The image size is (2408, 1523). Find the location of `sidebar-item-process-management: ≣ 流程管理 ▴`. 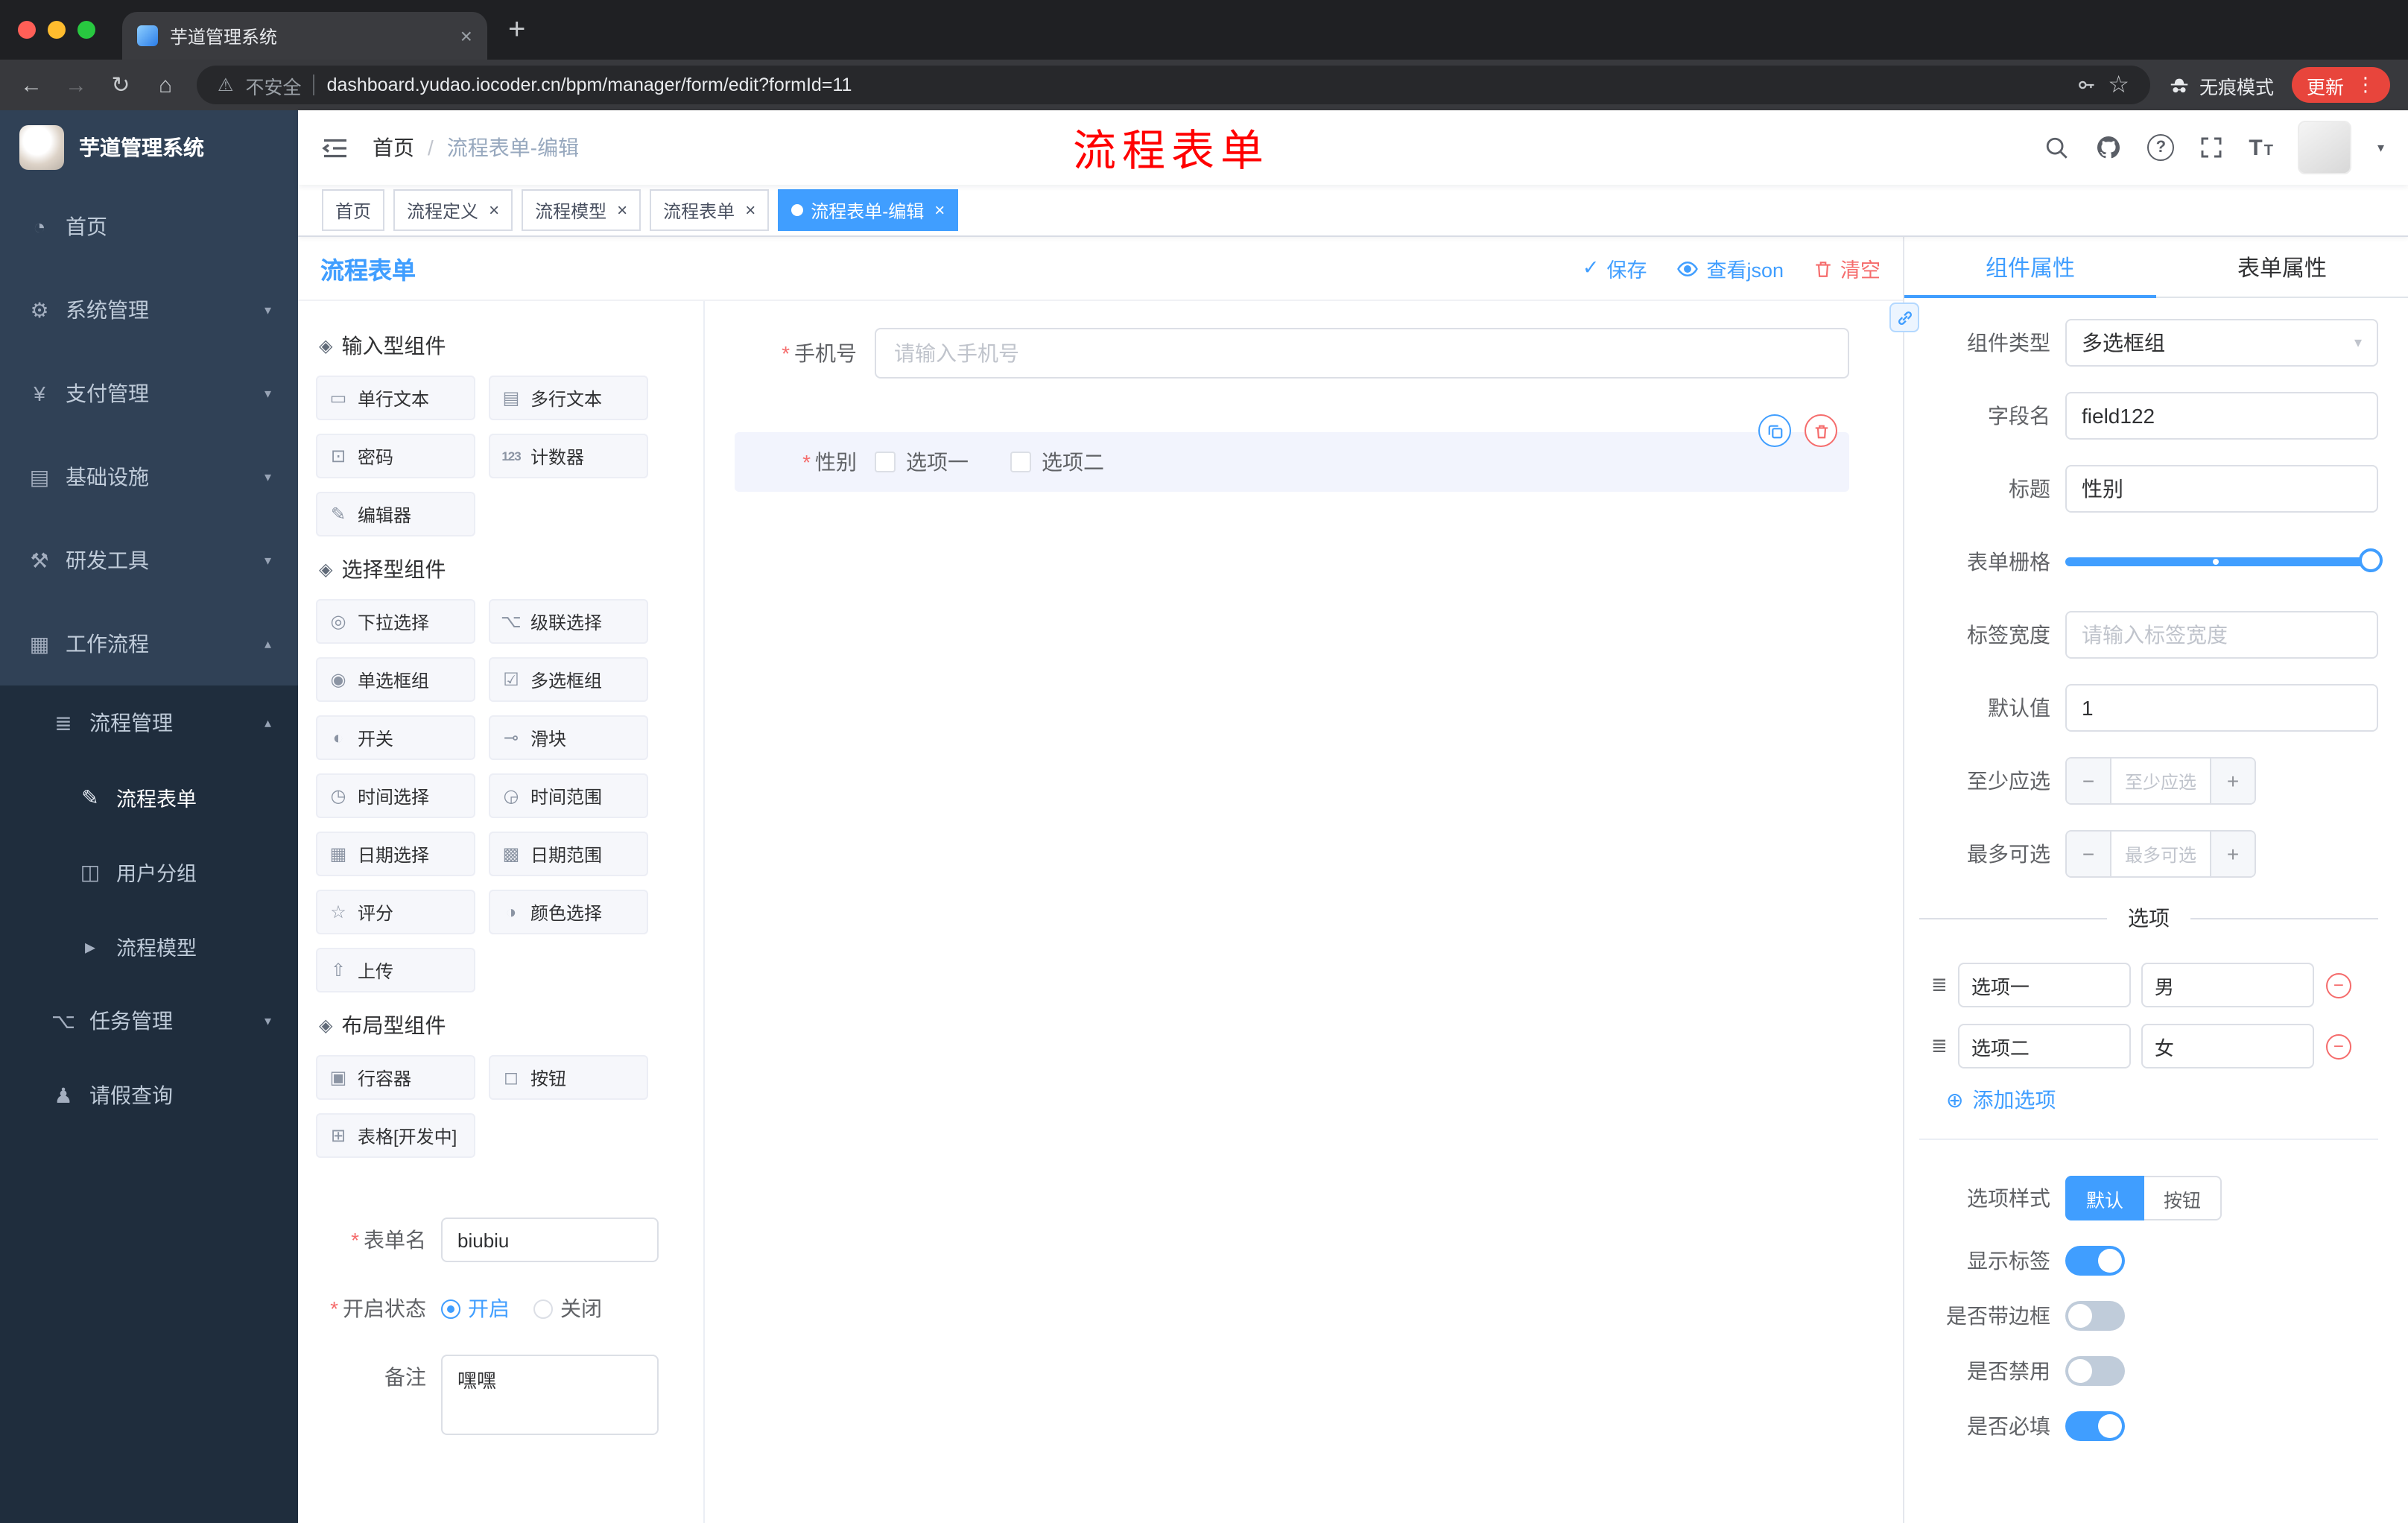

sidebar-item-process-management: ≣ 流程管理 ▴ is located at coordinates (149, 723).